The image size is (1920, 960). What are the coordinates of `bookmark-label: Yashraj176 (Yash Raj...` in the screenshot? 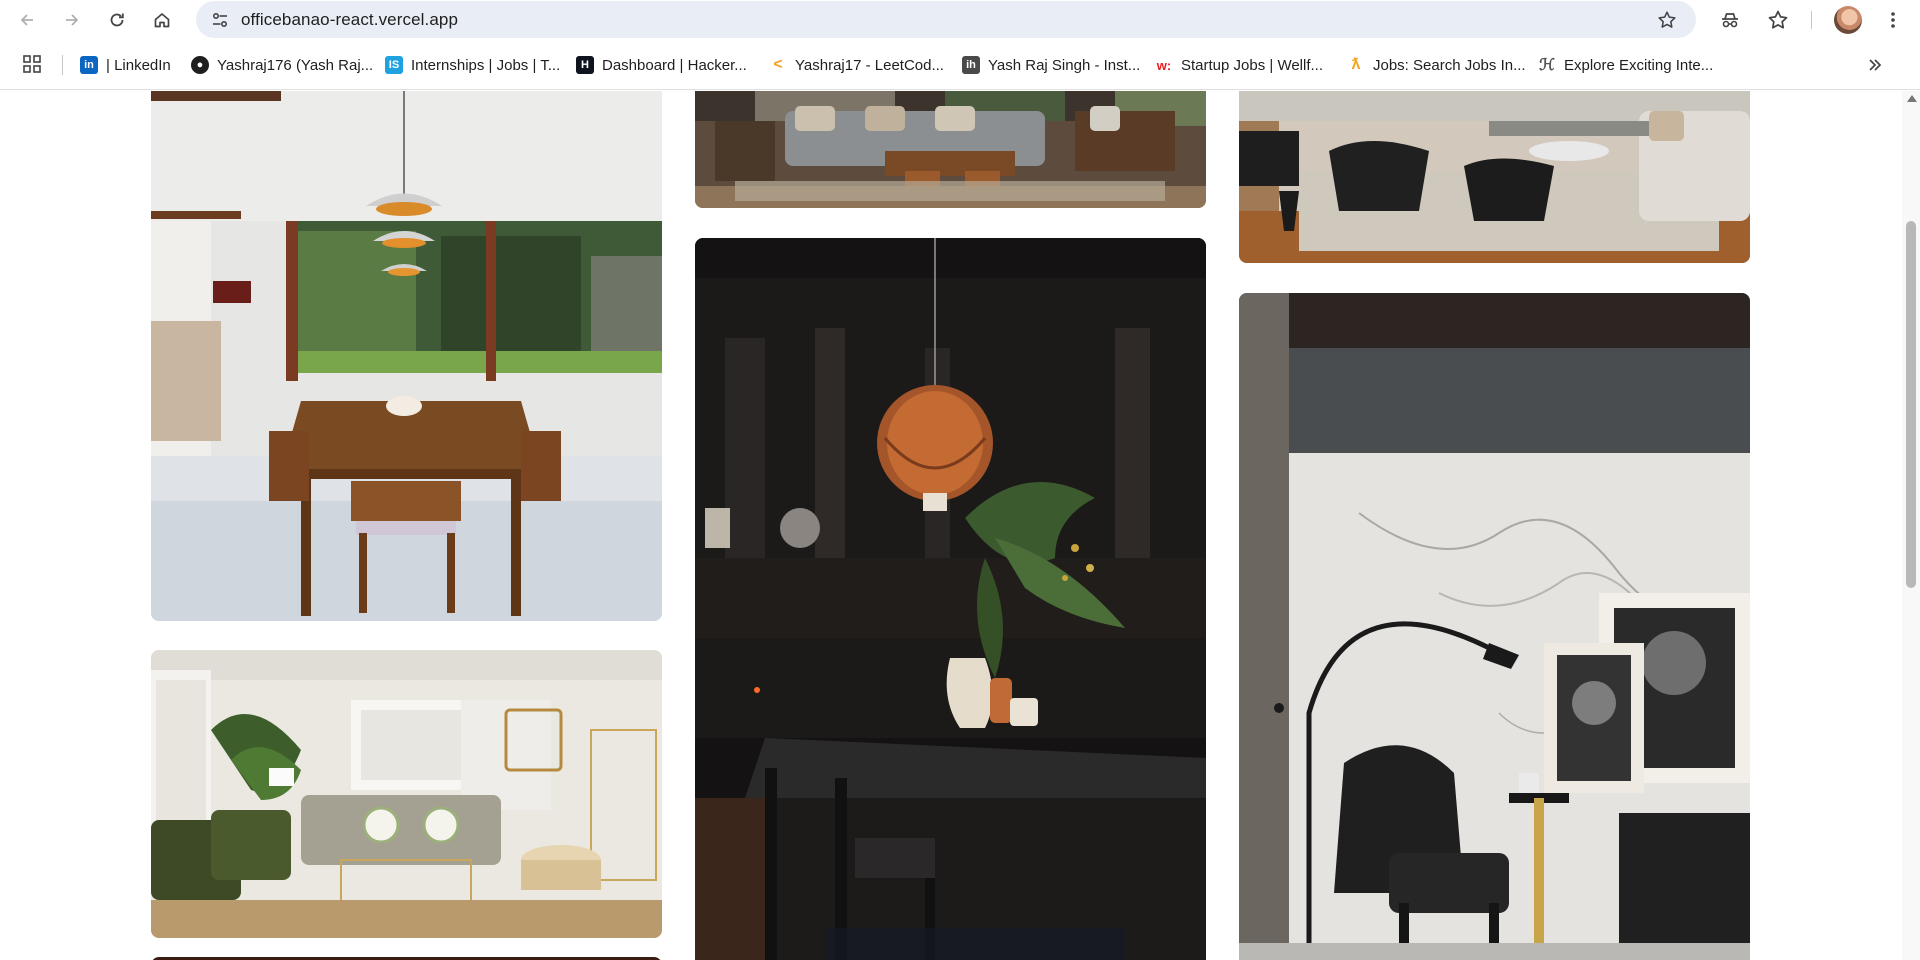 It's located at (295, 65).